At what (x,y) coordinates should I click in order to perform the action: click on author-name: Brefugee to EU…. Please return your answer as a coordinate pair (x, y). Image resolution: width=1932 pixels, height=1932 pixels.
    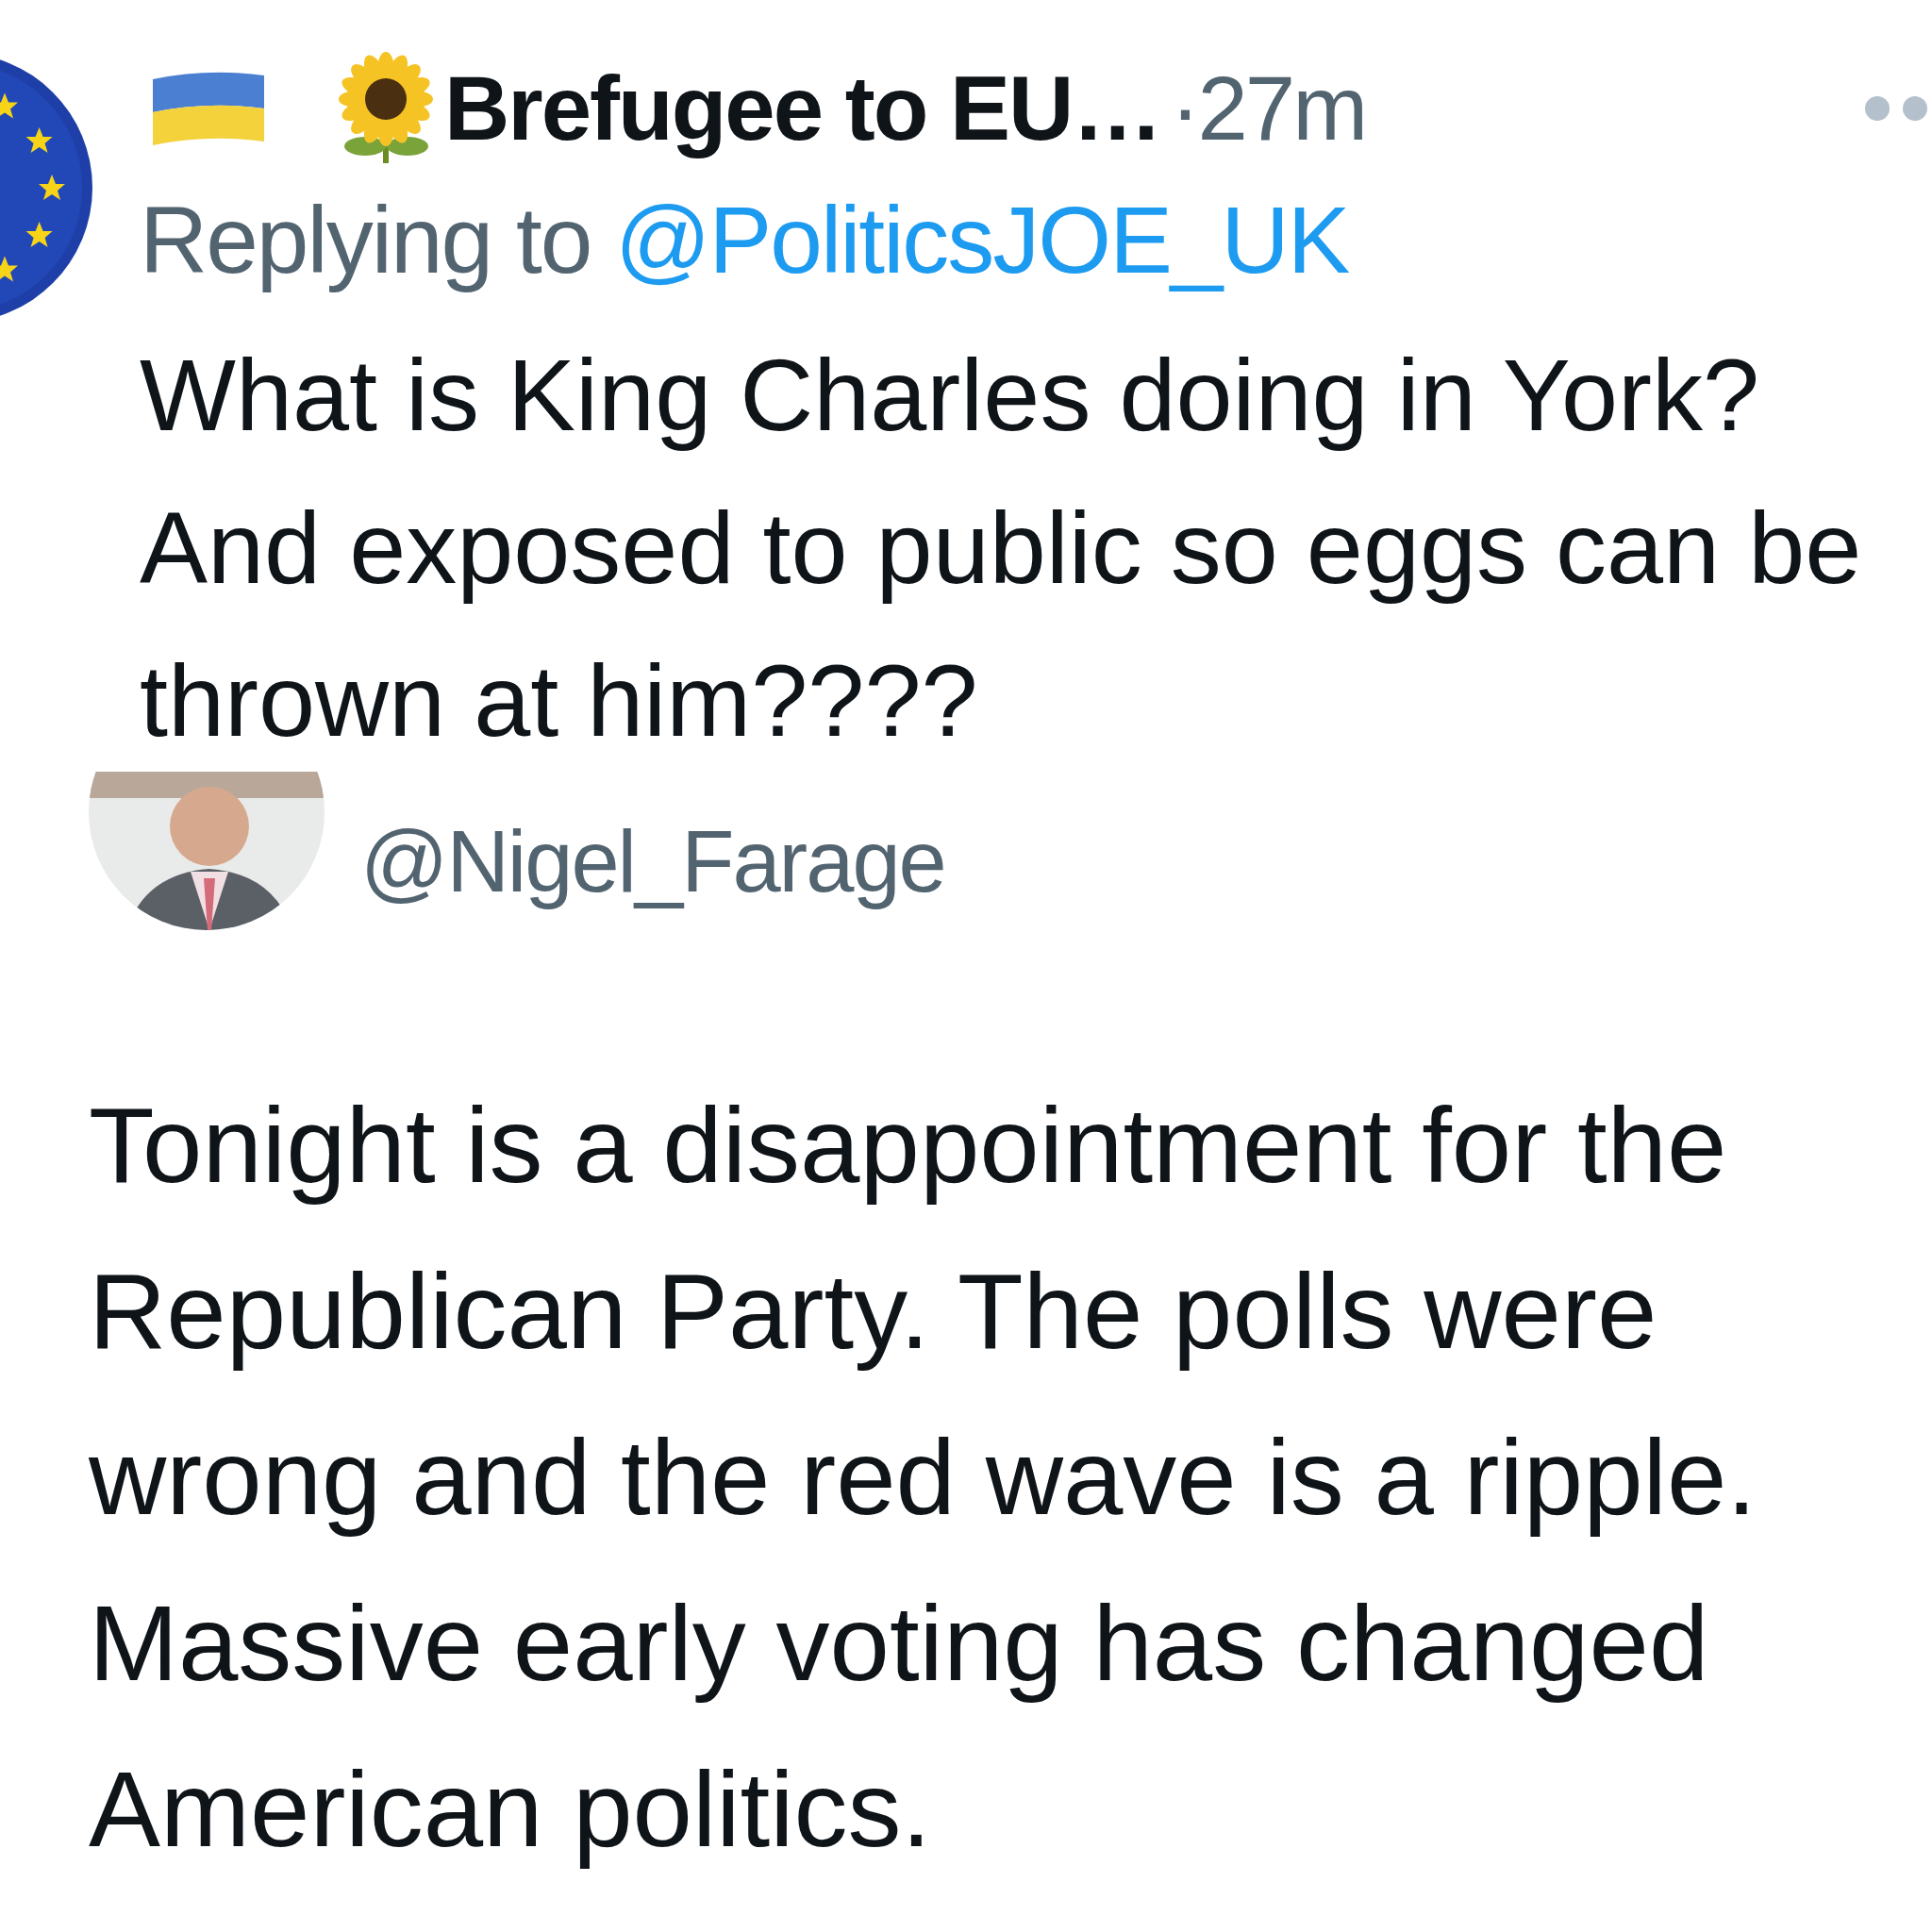
    Looking at the image, I should click on (802, 109).